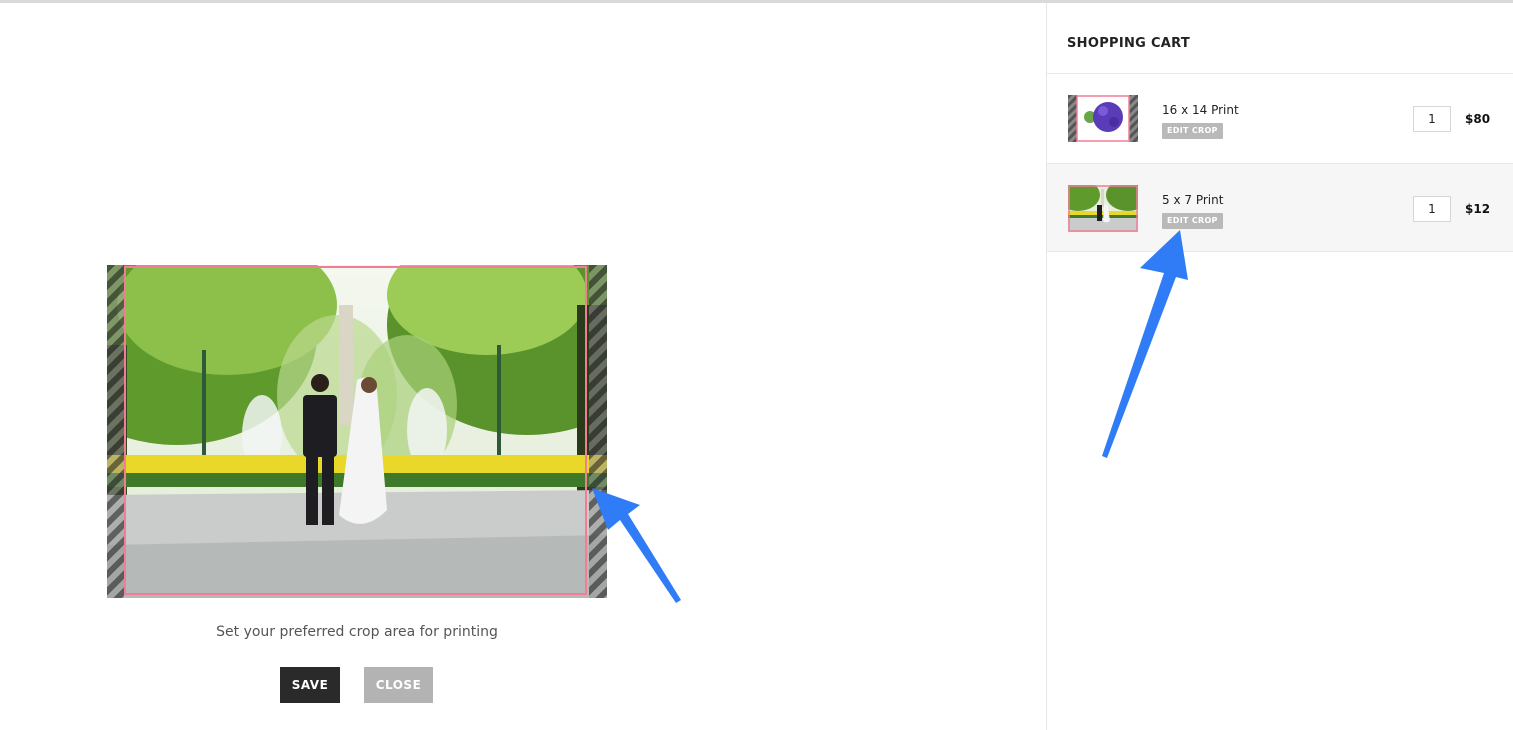 This screenshot has width=1513, height=730. What do you see at coordinates (310, 685) in the screenshot?
I see `save-button: SAVE` at bounding box center [310, 685].